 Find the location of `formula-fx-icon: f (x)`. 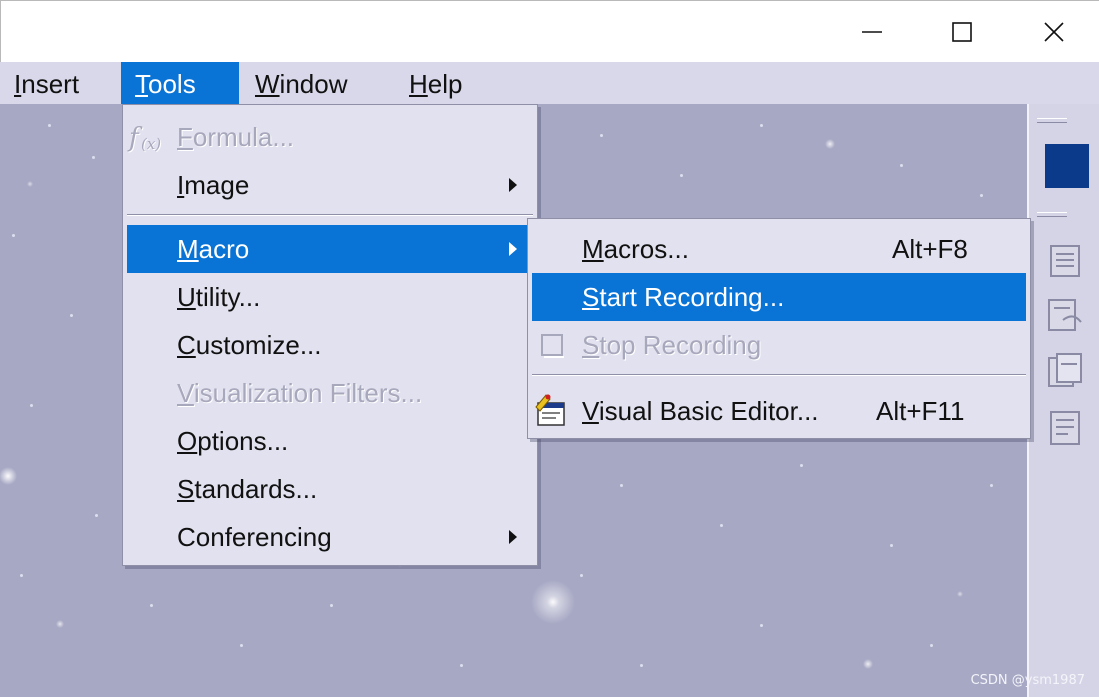

formula-fx-icon: f (x) is located at coordinates (144, 138).